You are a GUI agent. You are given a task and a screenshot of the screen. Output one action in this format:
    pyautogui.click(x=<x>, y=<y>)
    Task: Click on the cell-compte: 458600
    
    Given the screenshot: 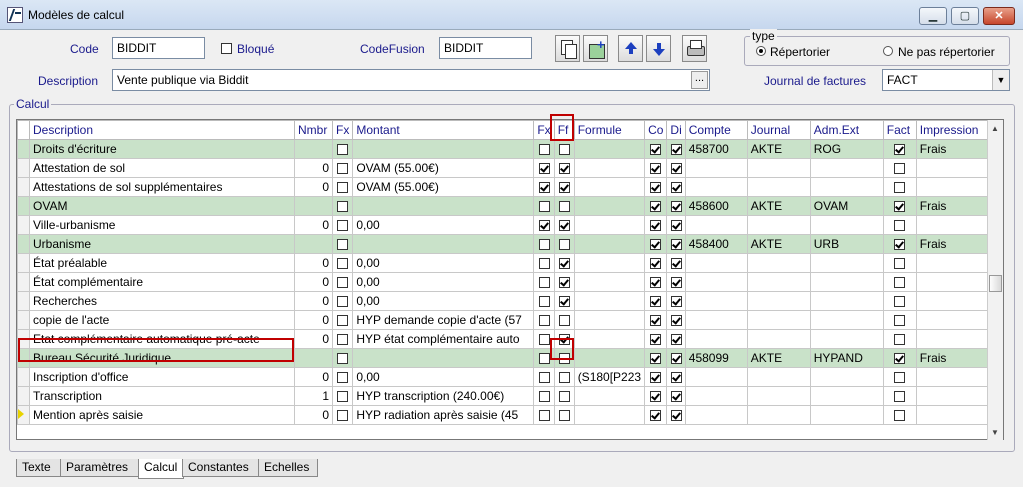 What is the action you would take?
    pyautogui.click(x=716, y=206)
    